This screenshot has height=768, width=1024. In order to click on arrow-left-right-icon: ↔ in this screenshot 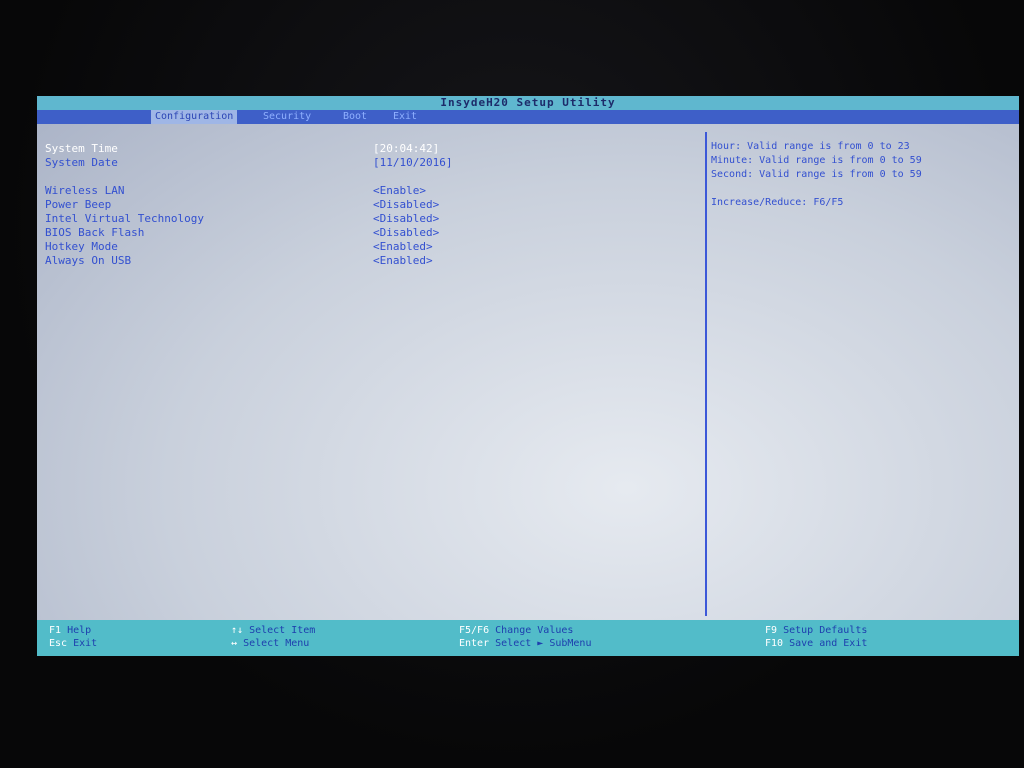, I will do `click(234, 643)`.